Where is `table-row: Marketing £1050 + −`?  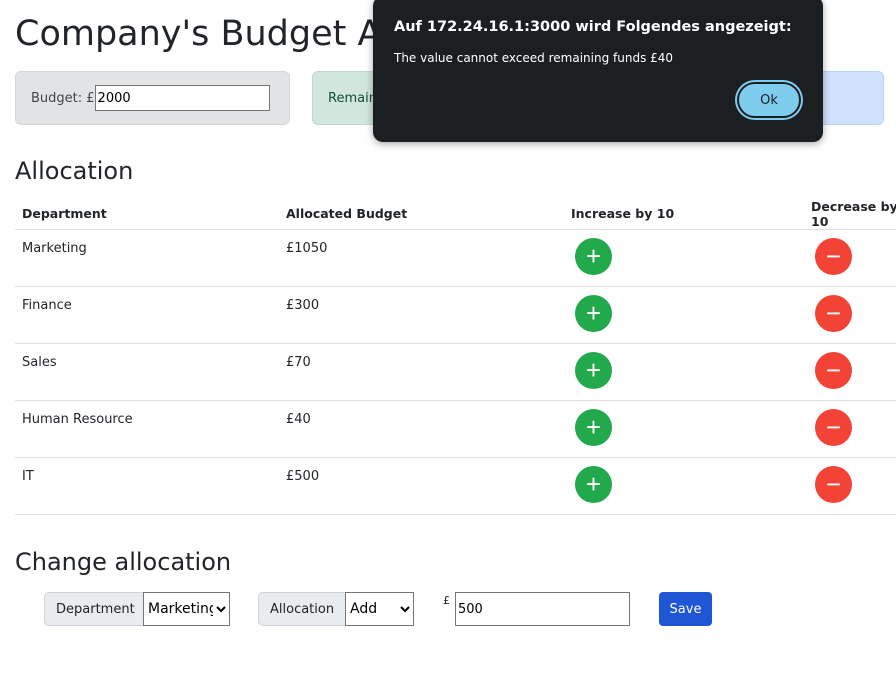 table-row: Marketing £1050 + − is located at coordinates (455, 258).